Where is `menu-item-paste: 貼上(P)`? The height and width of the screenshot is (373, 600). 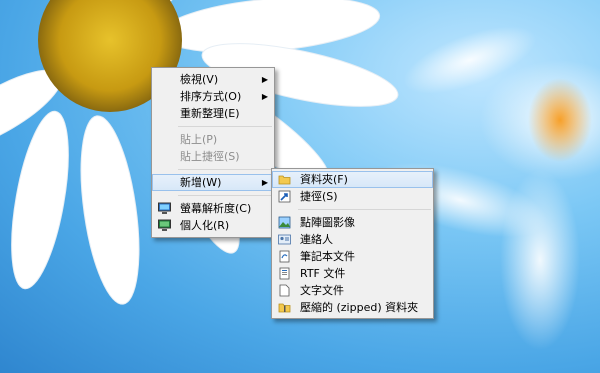 menu-item-paste: 貼上(P) is located at coordinates (213, 139).